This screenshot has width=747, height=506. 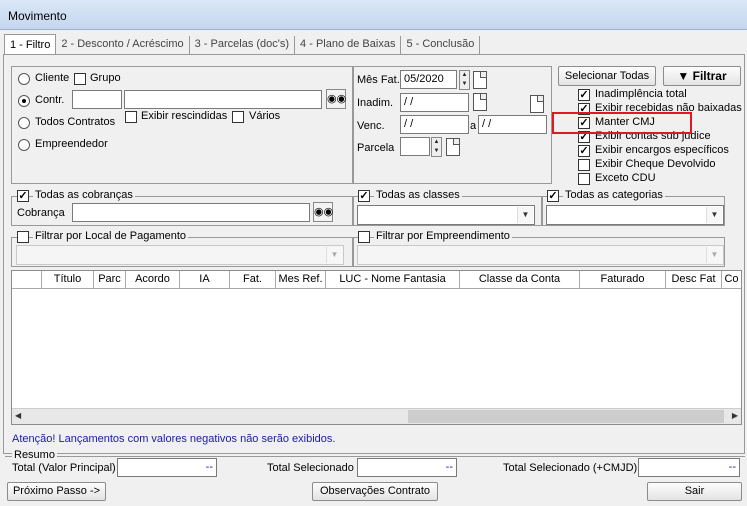 What do you see at coordinates (735, 415) in the screenshot?
I see `scroll-right-icon: ▶` at bounding box center [735, 415].